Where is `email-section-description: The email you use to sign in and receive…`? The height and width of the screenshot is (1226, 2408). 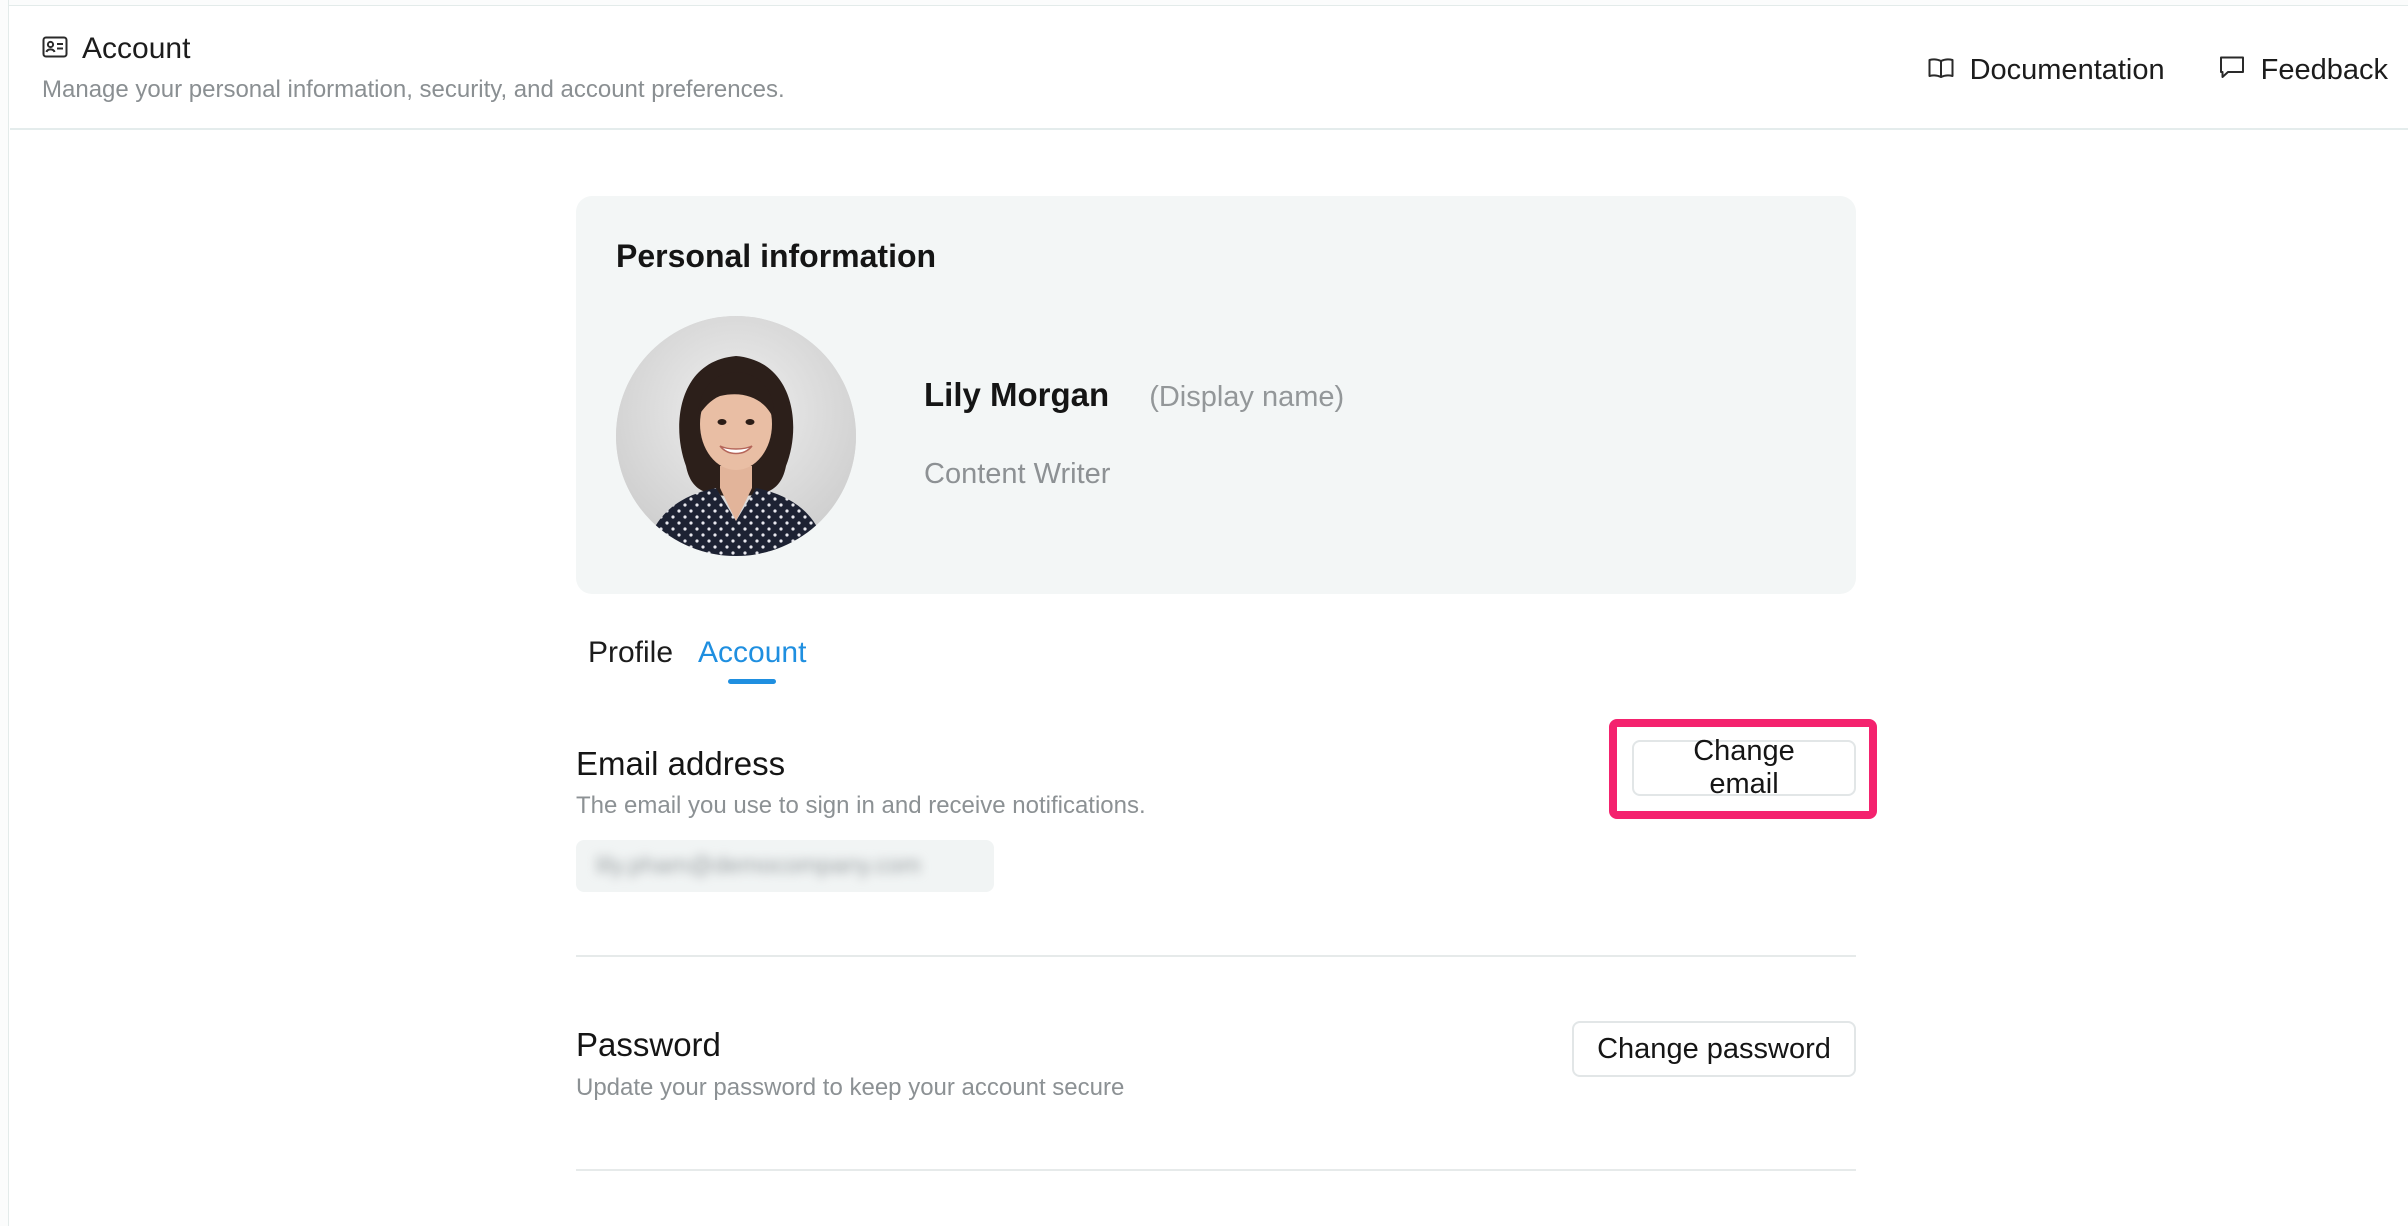 email-section-description: The email you use to sign in and receive… is located at coordinates (861, 805).